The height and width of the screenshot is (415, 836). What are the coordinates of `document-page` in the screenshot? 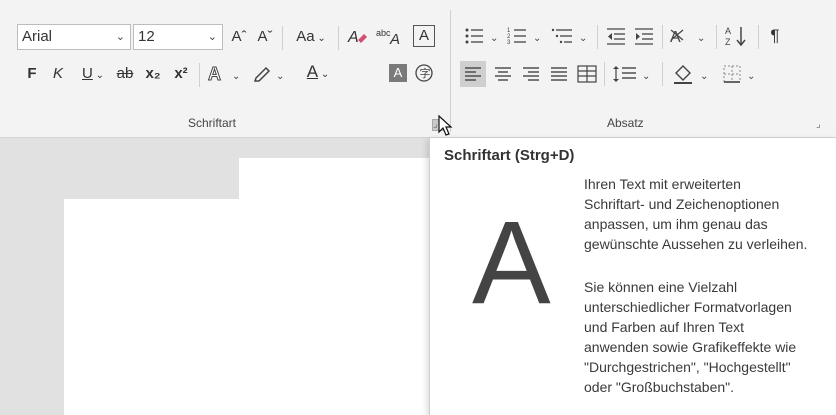 It's located at (334, 286).